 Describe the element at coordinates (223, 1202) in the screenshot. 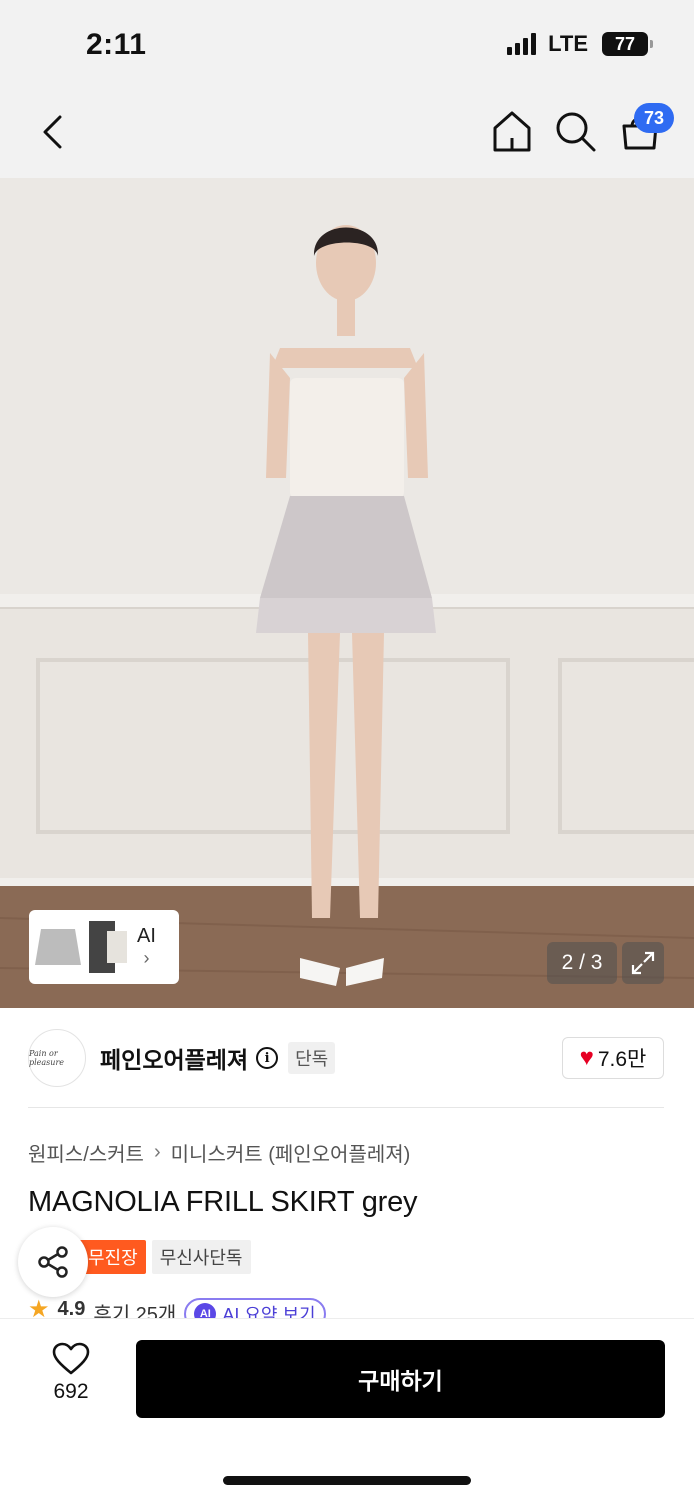

I see `product-title: MAGNOLIA FRILL SKIRT grey` at that location.